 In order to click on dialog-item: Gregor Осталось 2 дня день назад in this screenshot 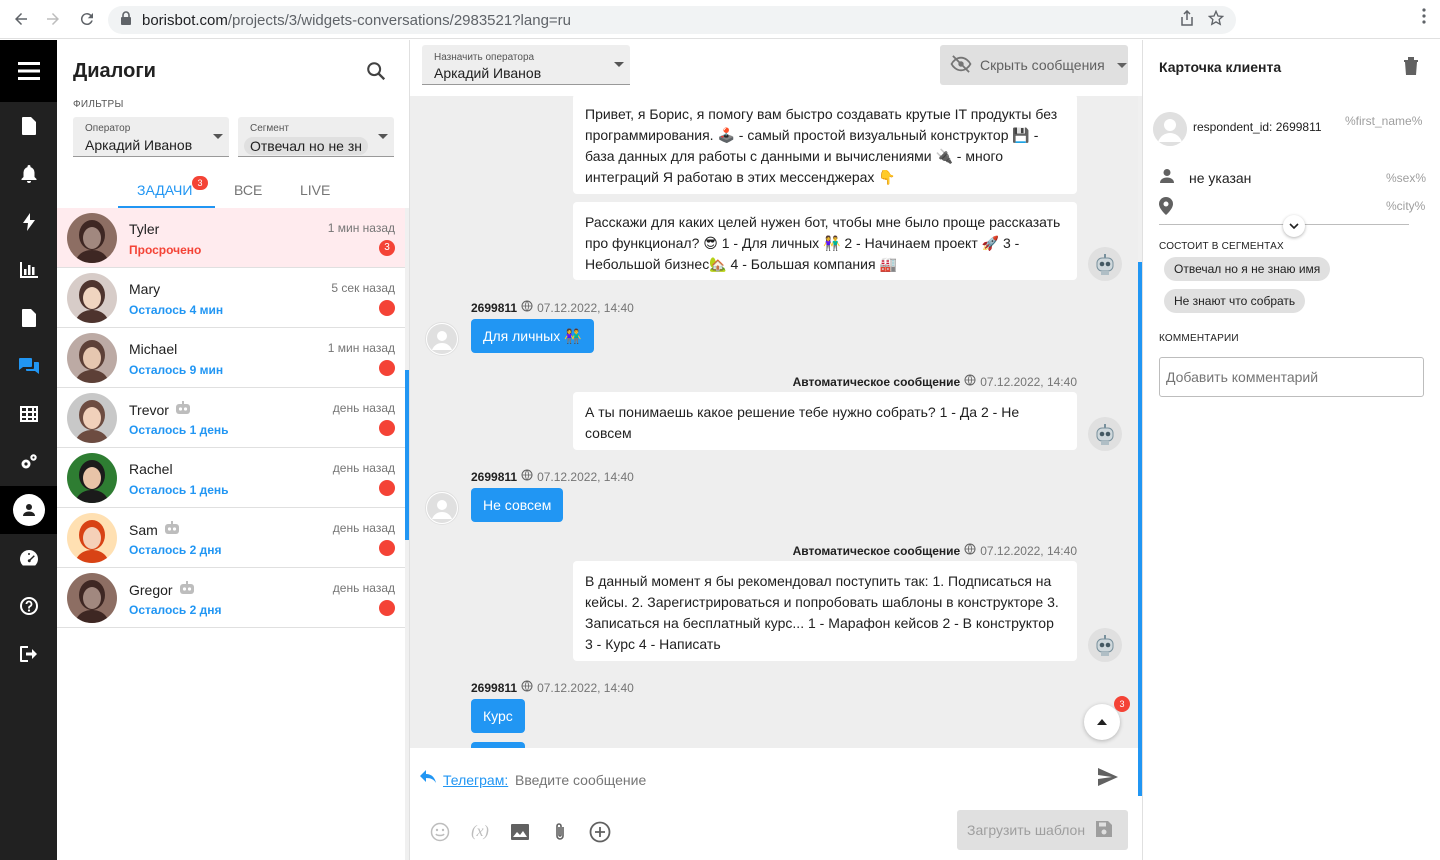, I will do `click(231, 598)`.